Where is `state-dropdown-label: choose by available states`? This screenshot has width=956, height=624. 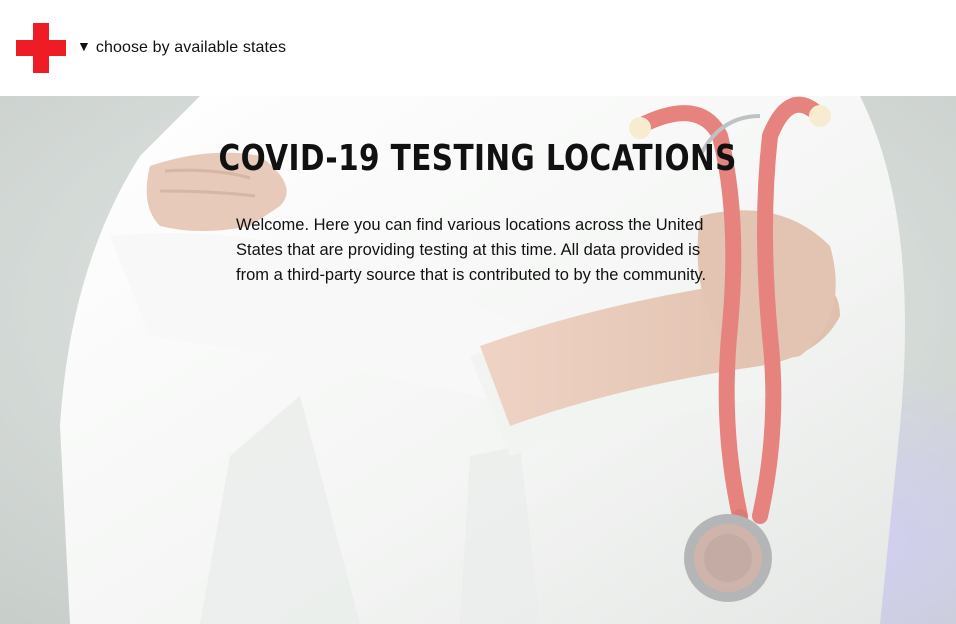 state-dropdown-label: choose by available states is located at coordinates (191, 47).